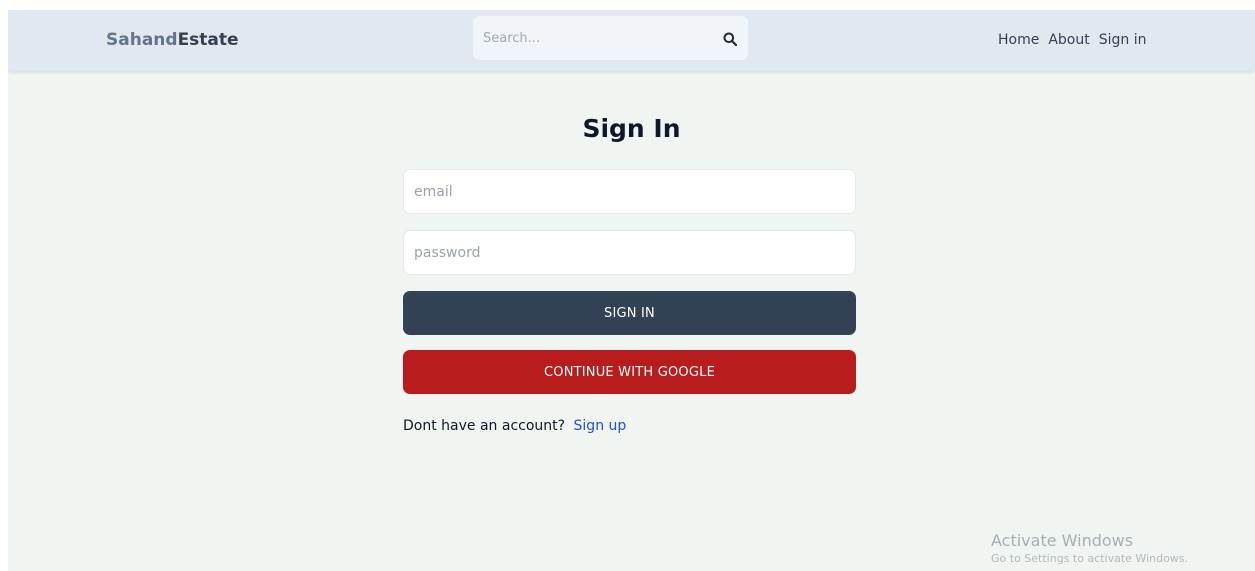 The width and height of the screenshot is (1255, 571). Describe the element at coordinates (730, 39) in the screenshot. I see `search-icon` at that location.